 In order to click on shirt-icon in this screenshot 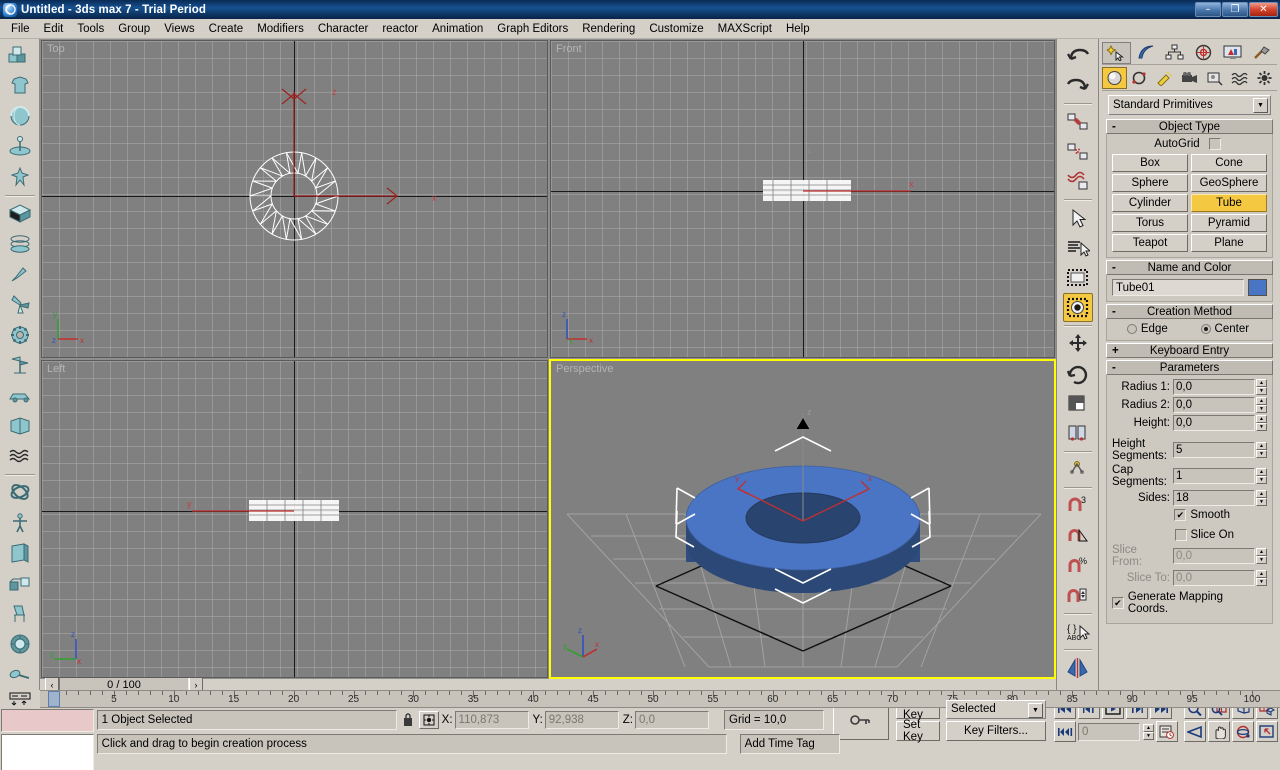, I will do `click(20, 85)`.